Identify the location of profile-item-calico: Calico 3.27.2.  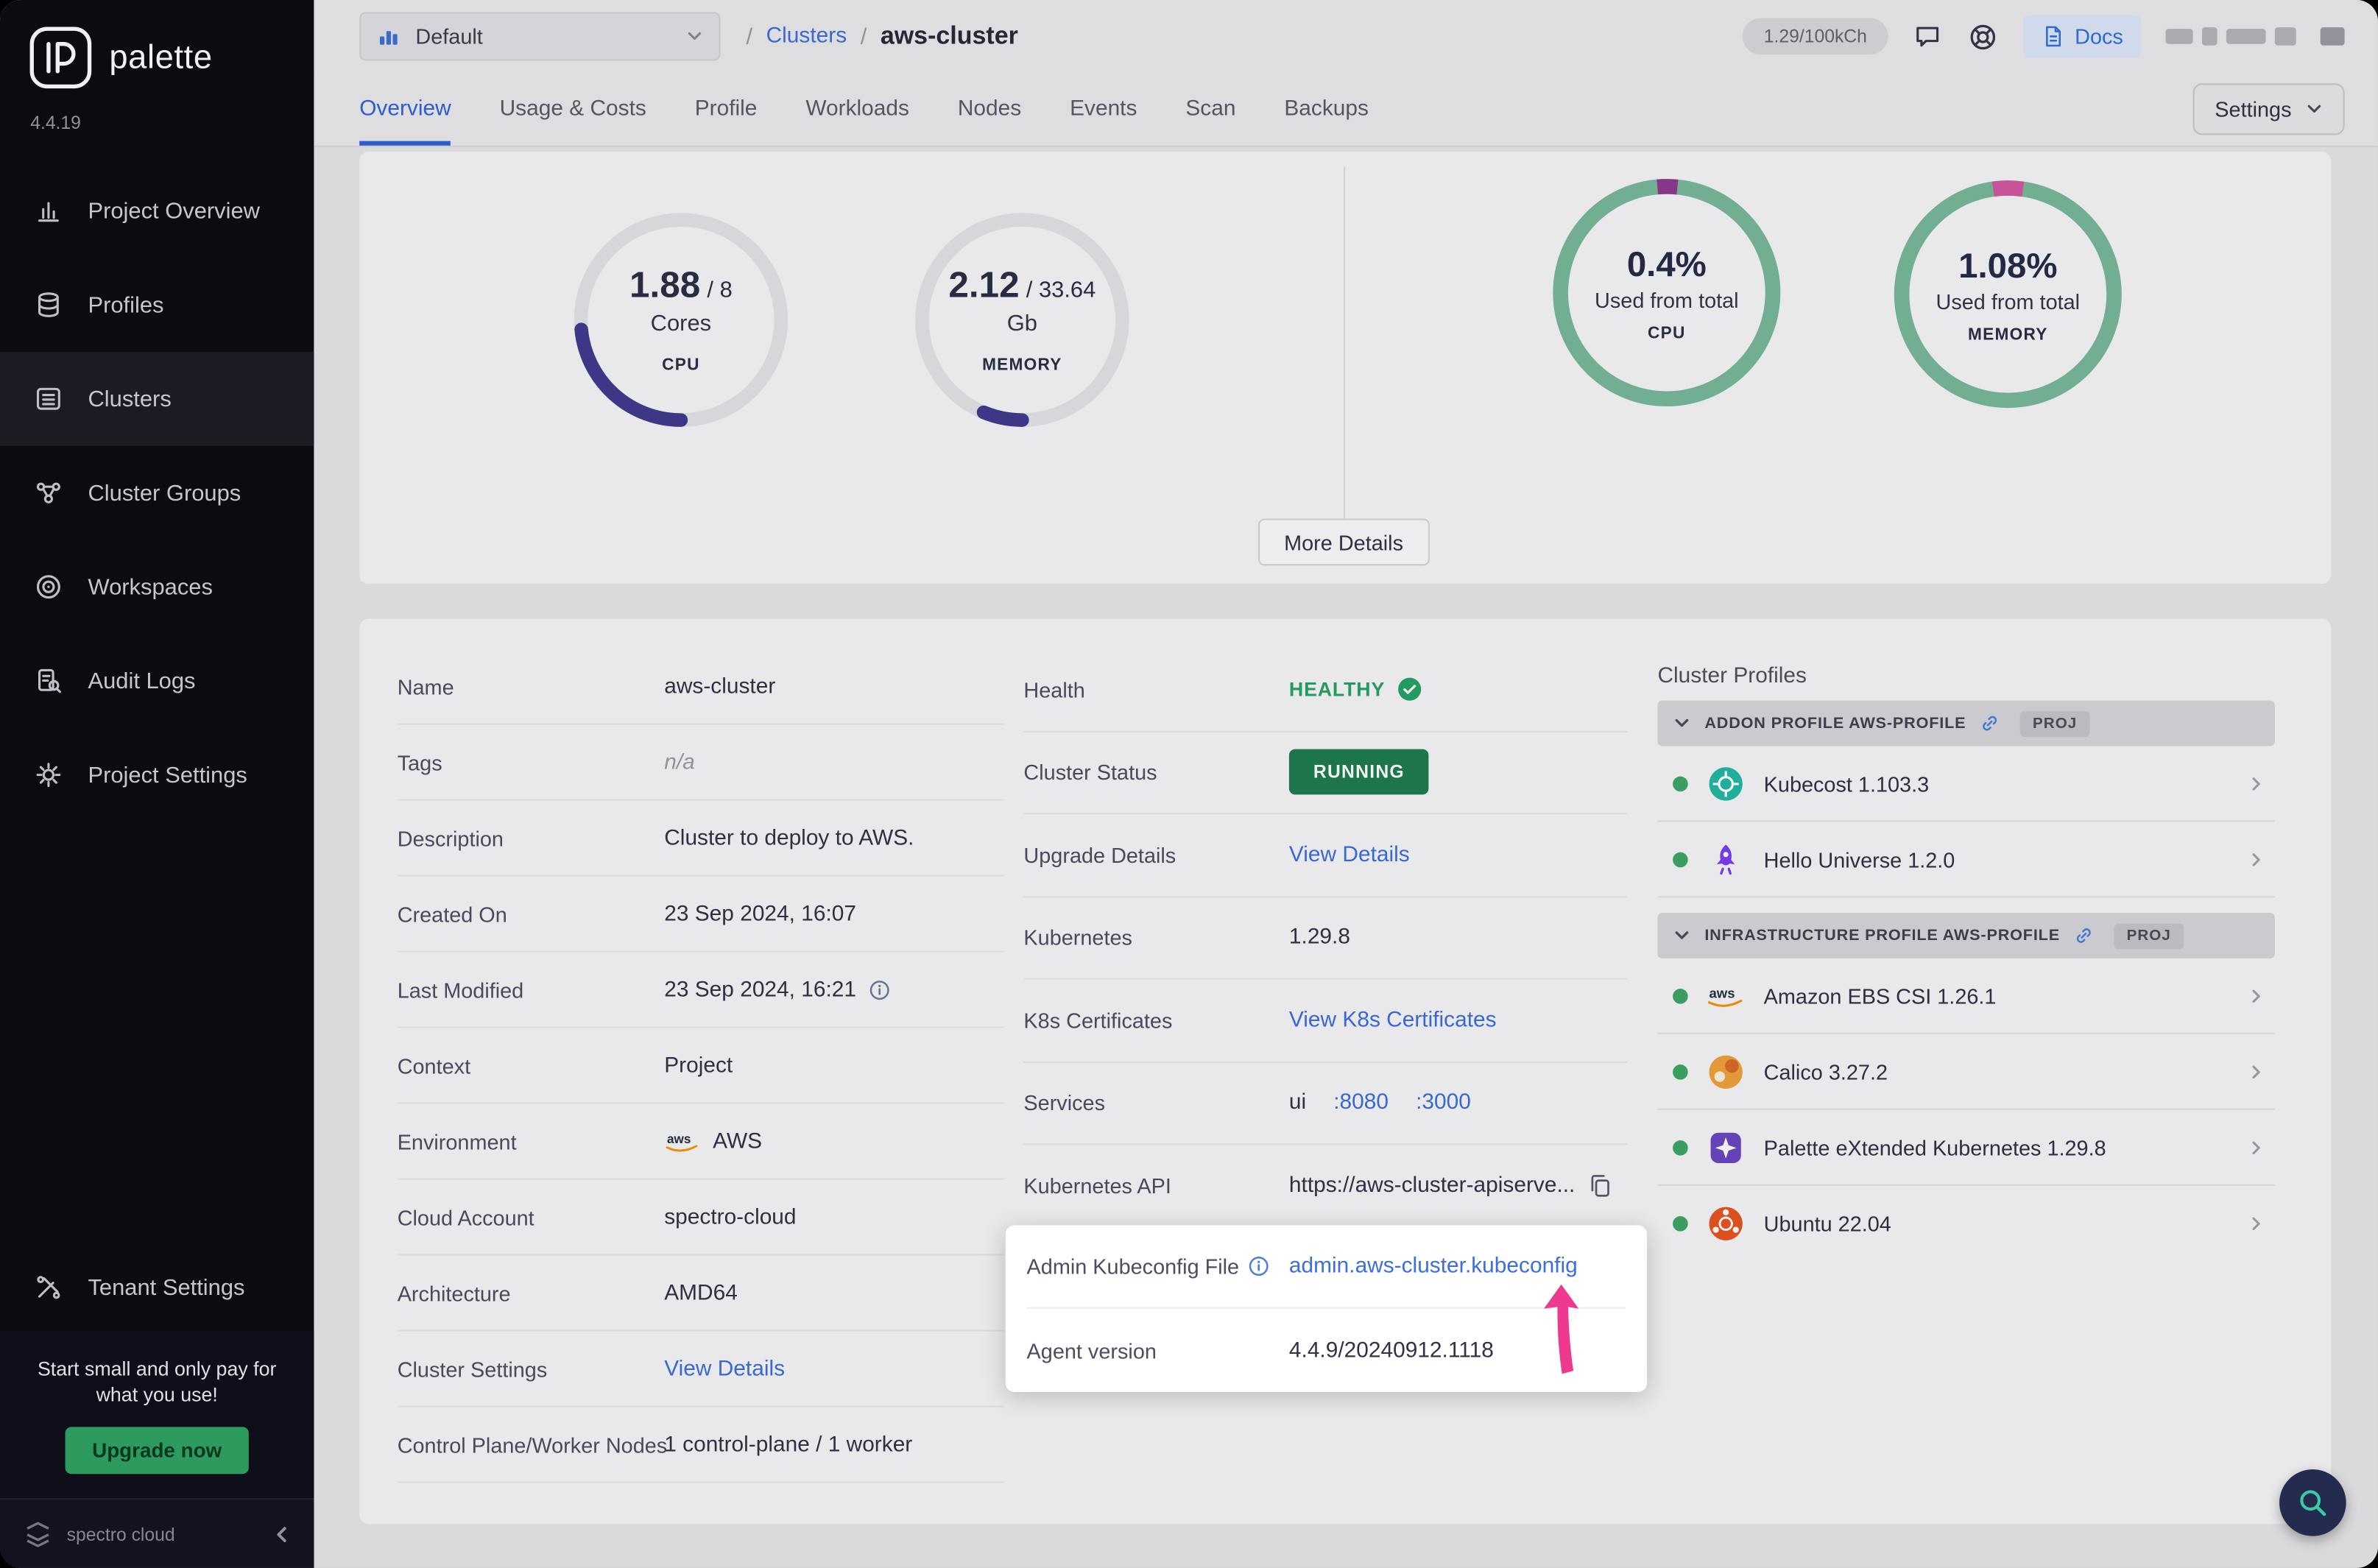
(1966, 1072).